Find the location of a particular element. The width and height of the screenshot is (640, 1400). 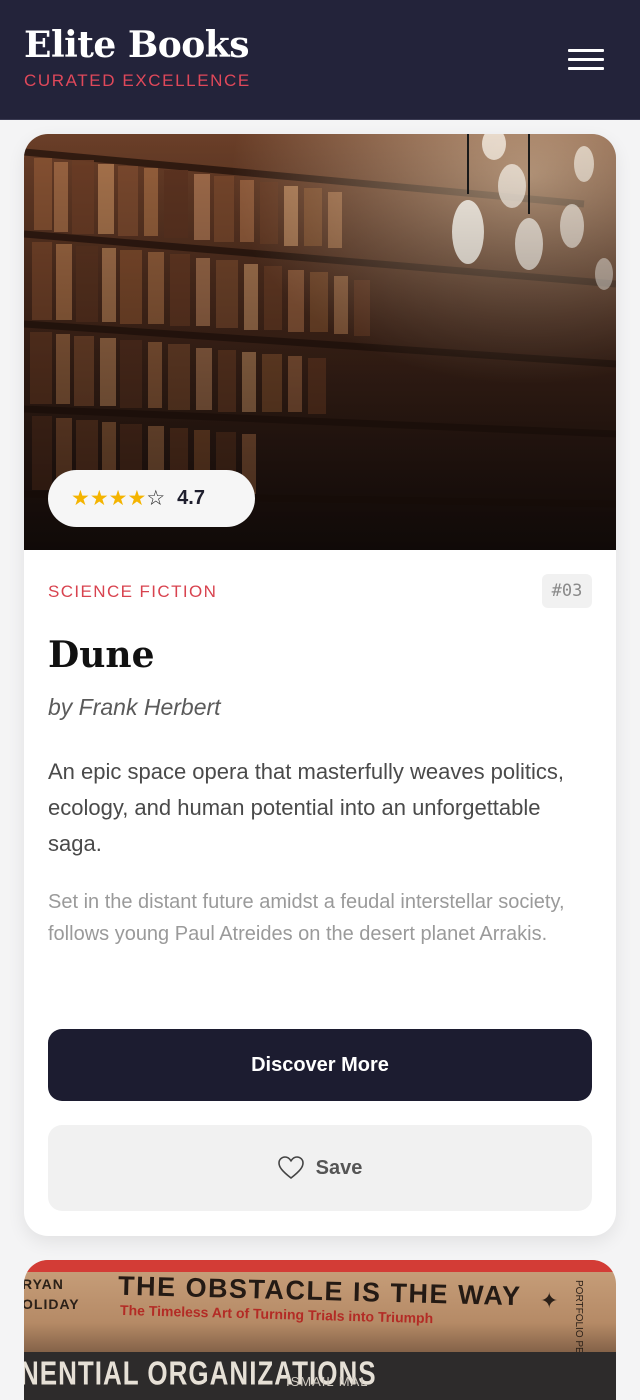

app-header: Elite Books CURATED EXCELLENCE is located at coordinates (320, 60).